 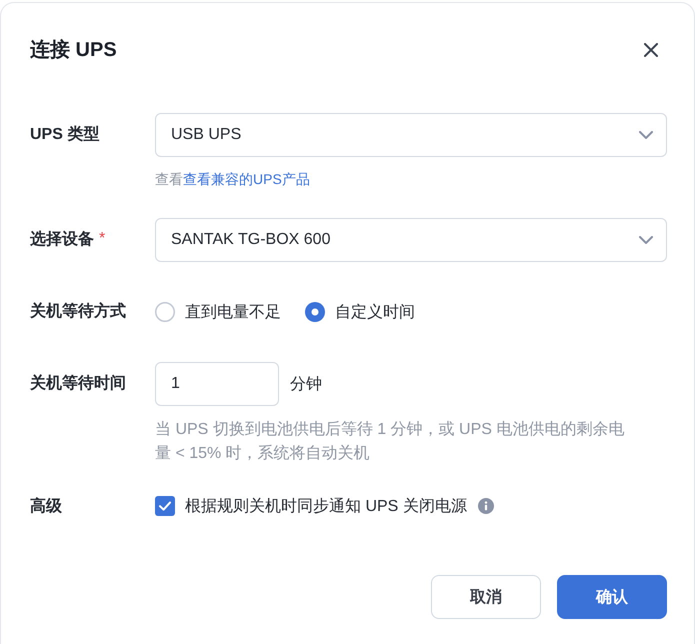 What do you see at coordinates (78, 383) in the screenshot?
I see `field-label: 关机等待时间` at bounding box center [78, 383].